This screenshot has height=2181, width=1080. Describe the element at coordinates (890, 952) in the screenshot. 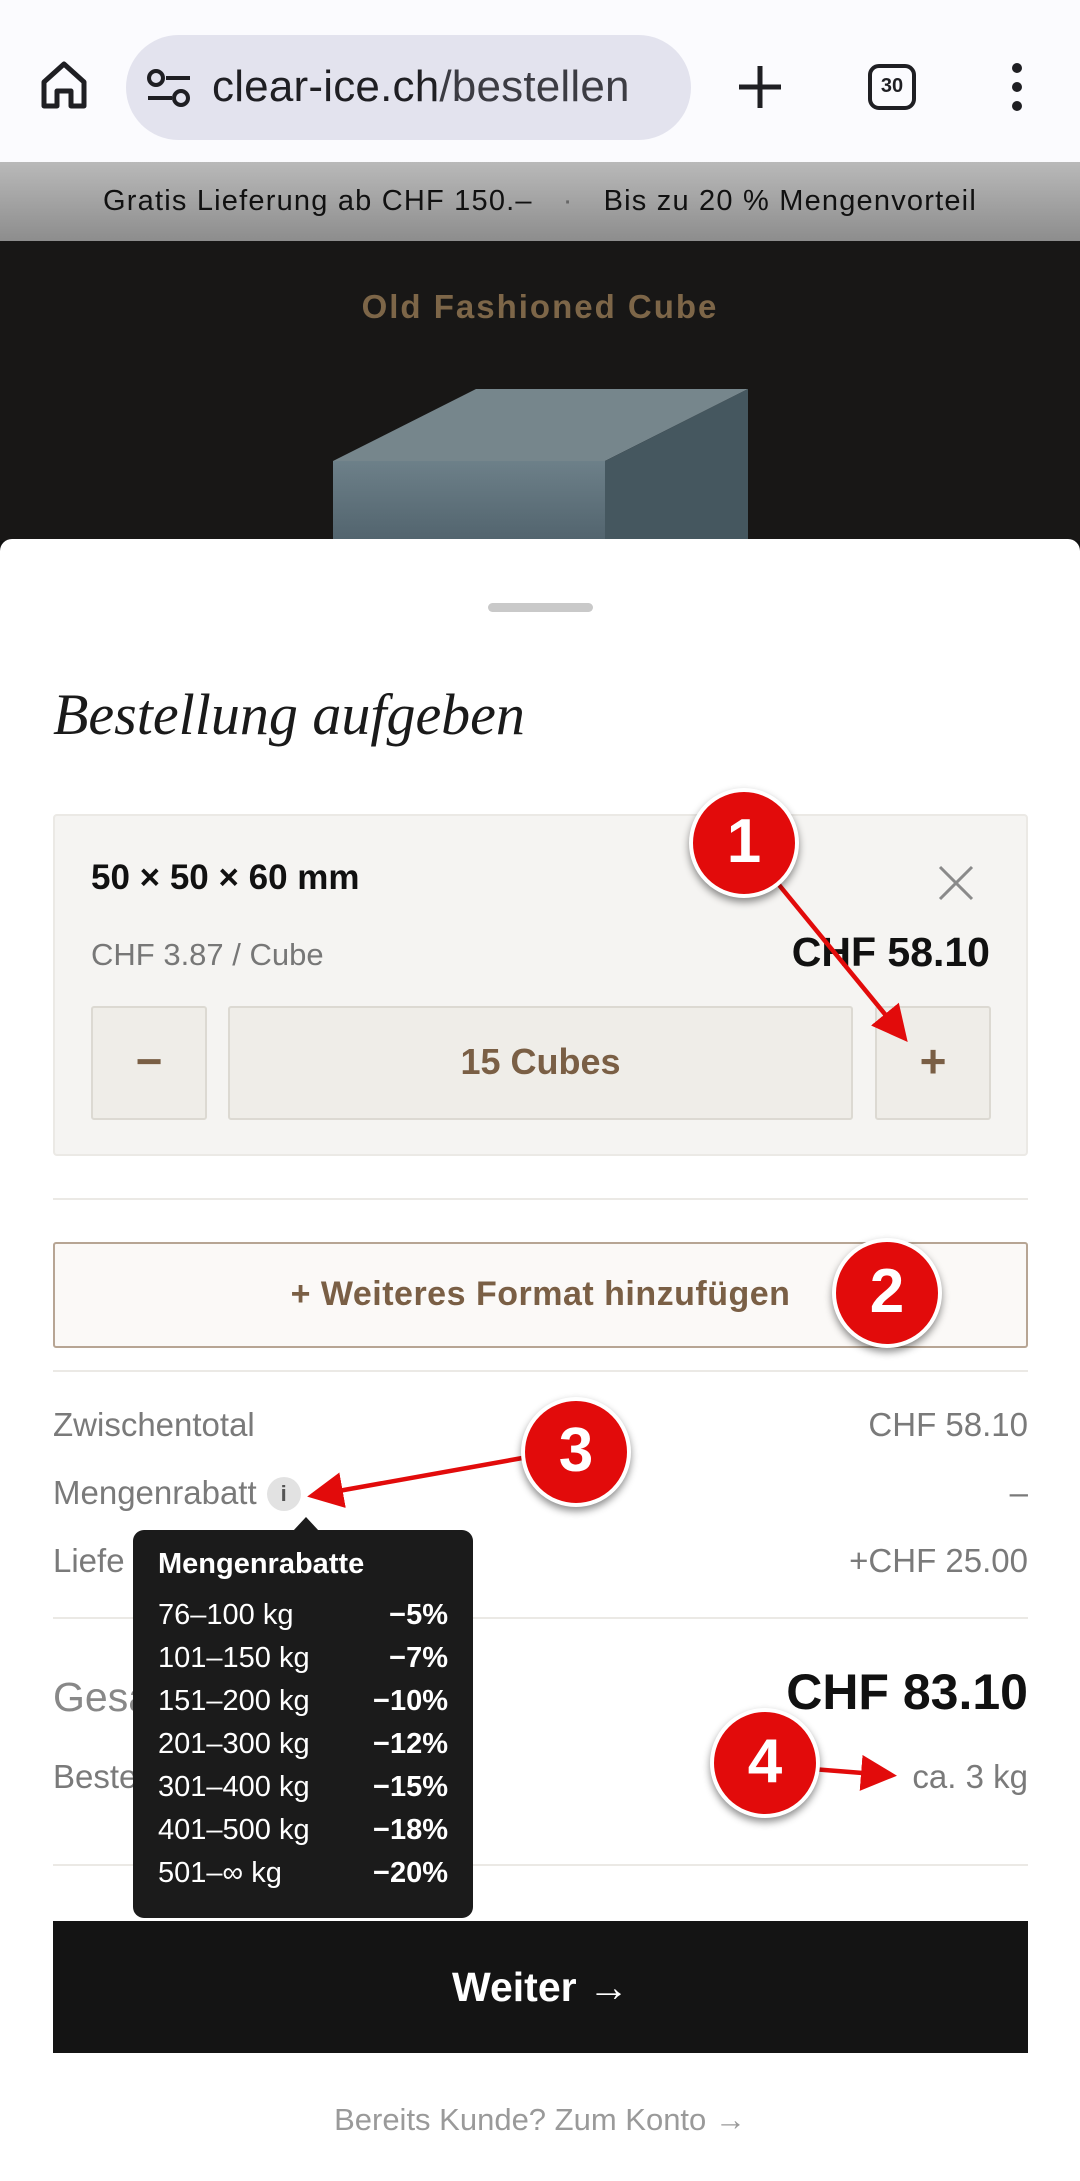

I see `line-total: CHF 58.10` at that location.